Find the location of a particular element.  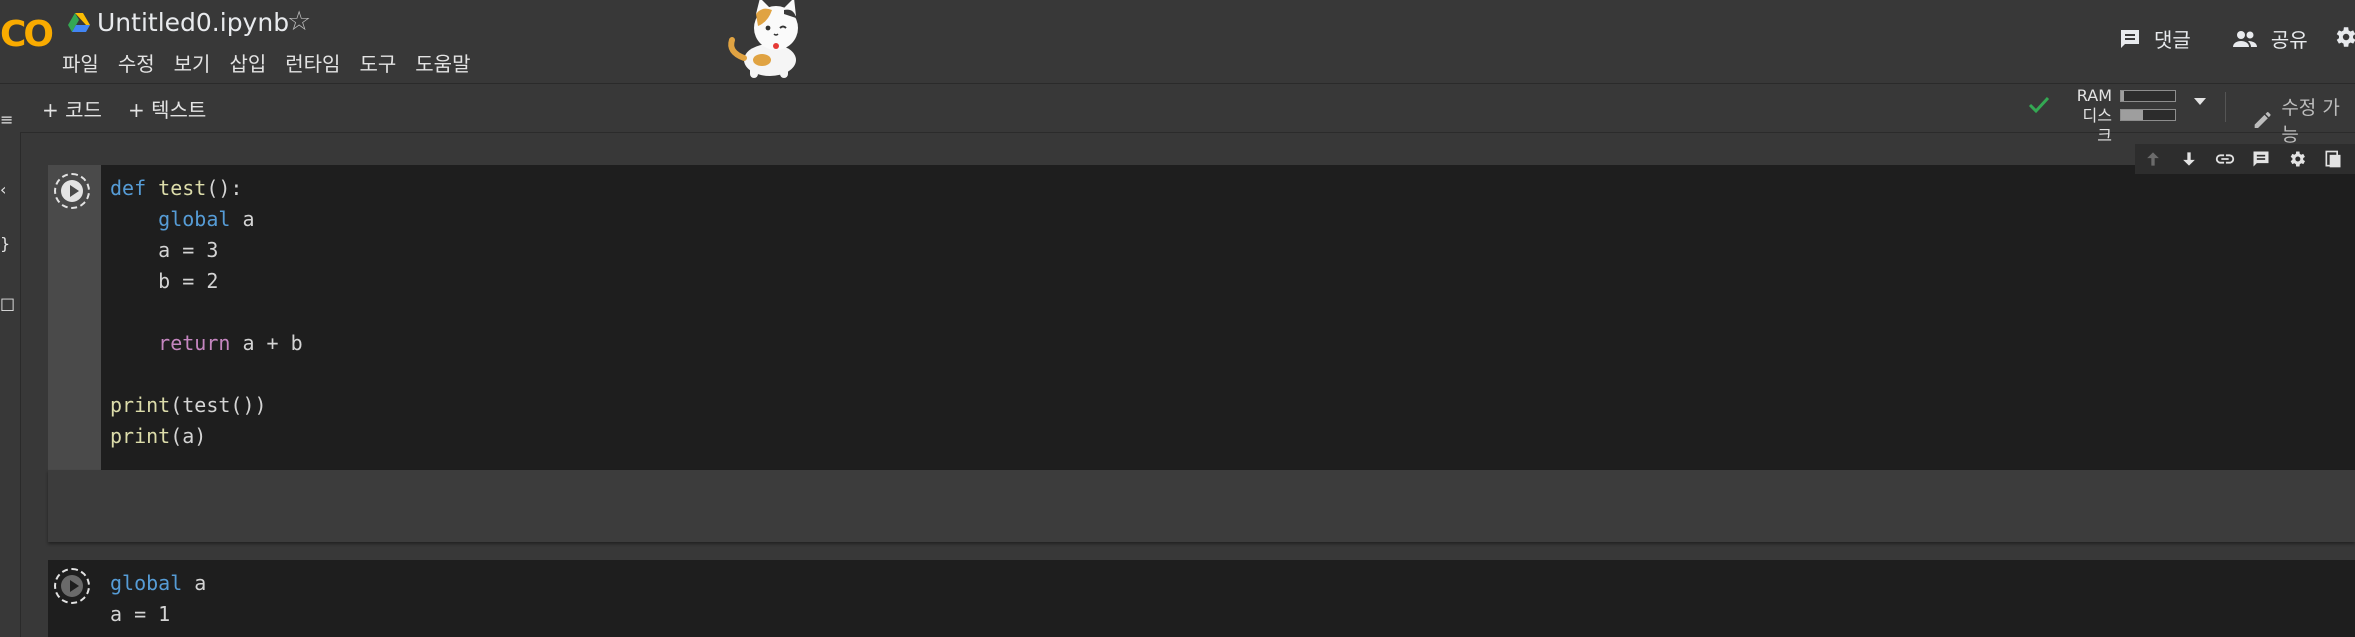

ram-label: RAM is located at coordinates (2094, 95).